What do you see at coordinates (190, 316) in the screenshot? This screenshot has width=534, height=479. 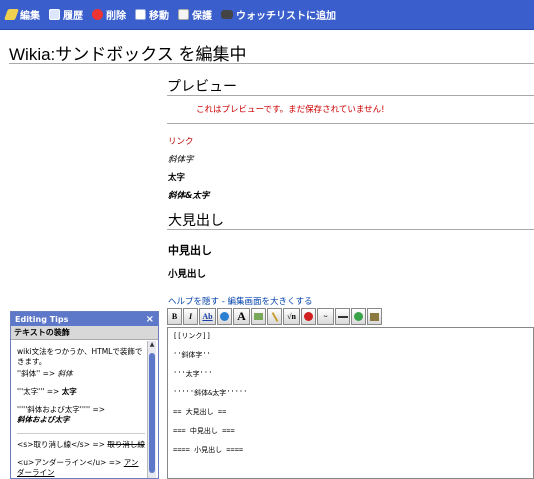 I see `italic-button: I` at bounding box center [190, 316].